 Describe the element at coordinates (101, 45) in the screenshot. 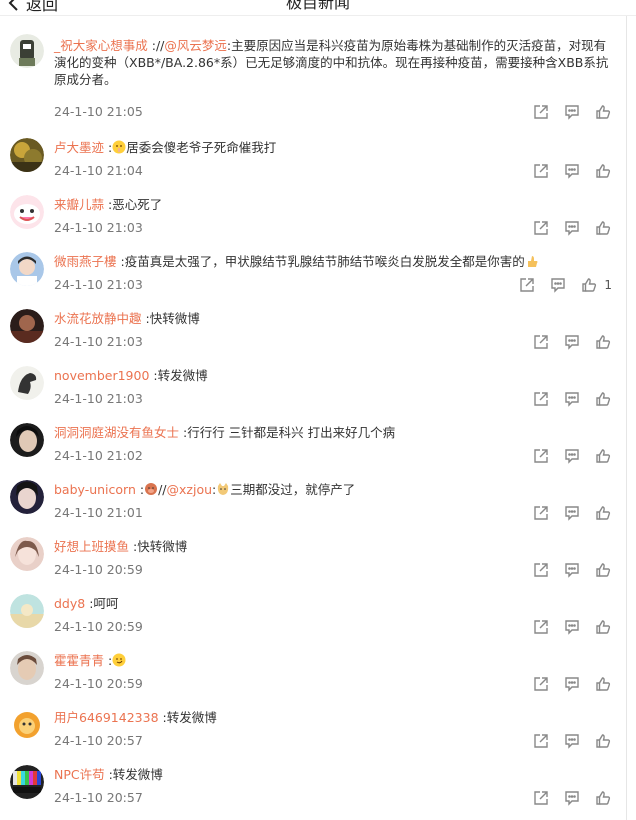

I see `username-link: _祝大家心想事成` at that location.